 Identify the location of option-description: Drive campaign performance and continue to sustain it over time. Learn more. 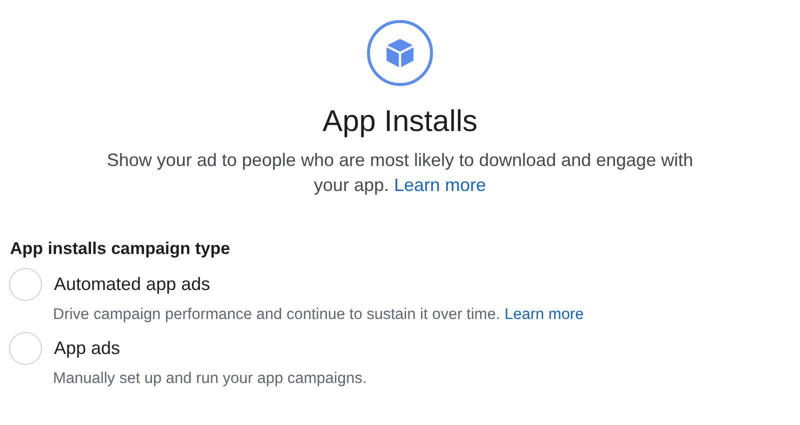
(319, 314).